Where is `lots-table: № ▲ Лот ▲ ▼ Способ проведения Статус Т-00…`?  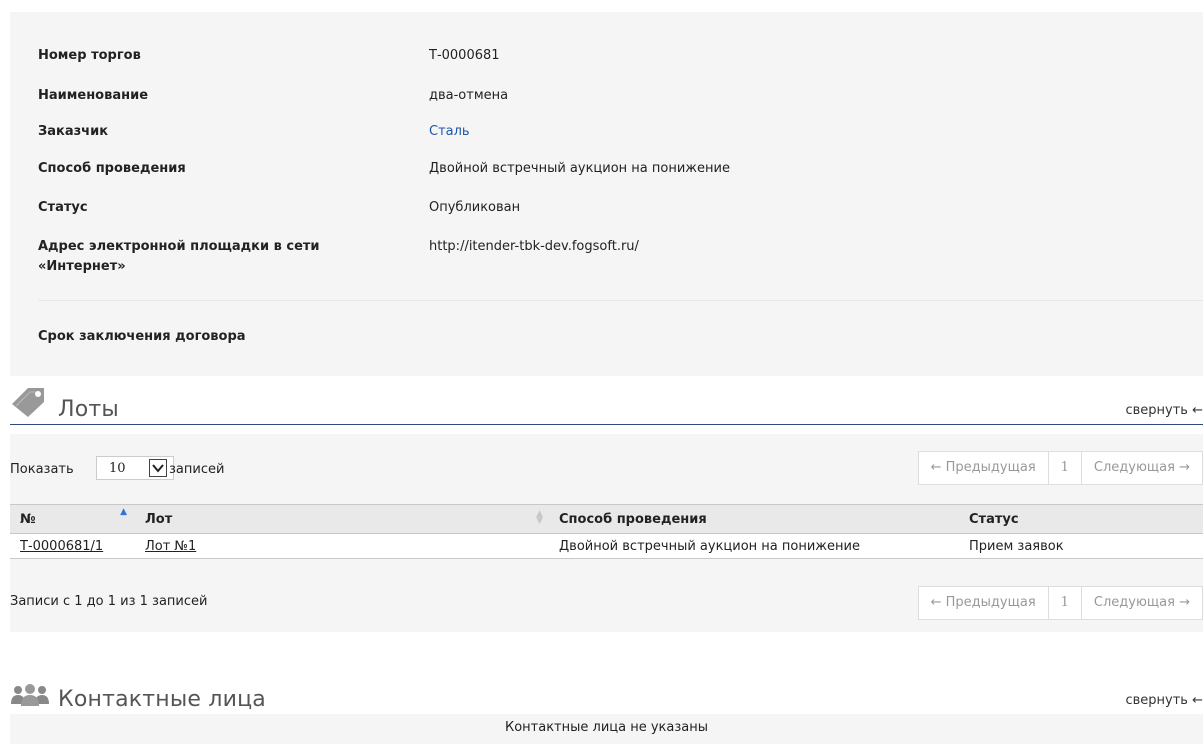 lots-table: № ▲ Лот ▲ ▼ Способ проведения Статус Т-00… is located at coordinates (606, 531).